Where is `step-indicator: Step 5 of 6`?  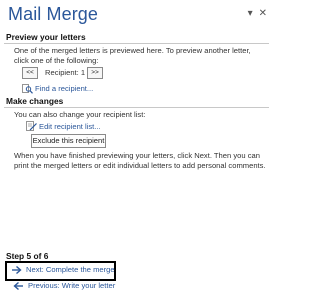
step-indicator: Step 5 of 6 is located at coordinates (27, 256).